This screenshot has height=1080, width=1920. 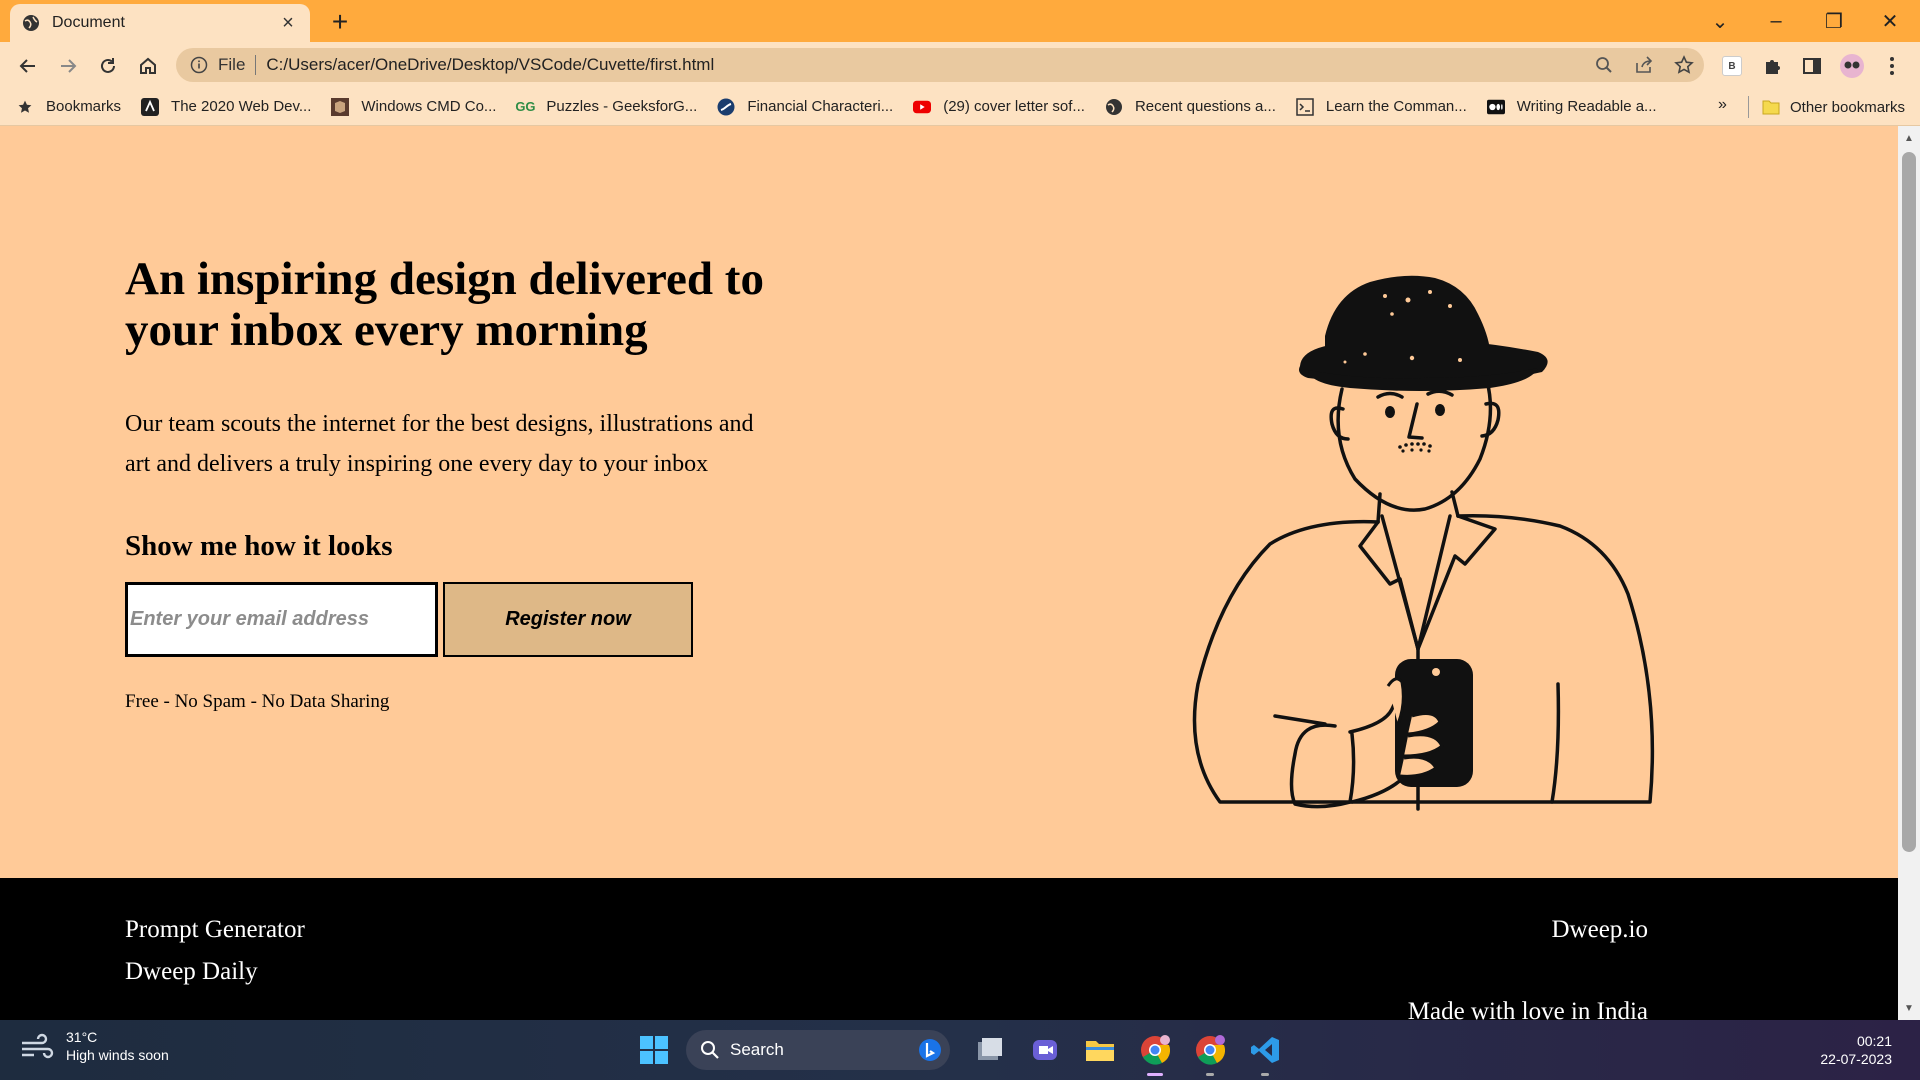 I want to click on terminal-icon, so click(x=1305, y=106).